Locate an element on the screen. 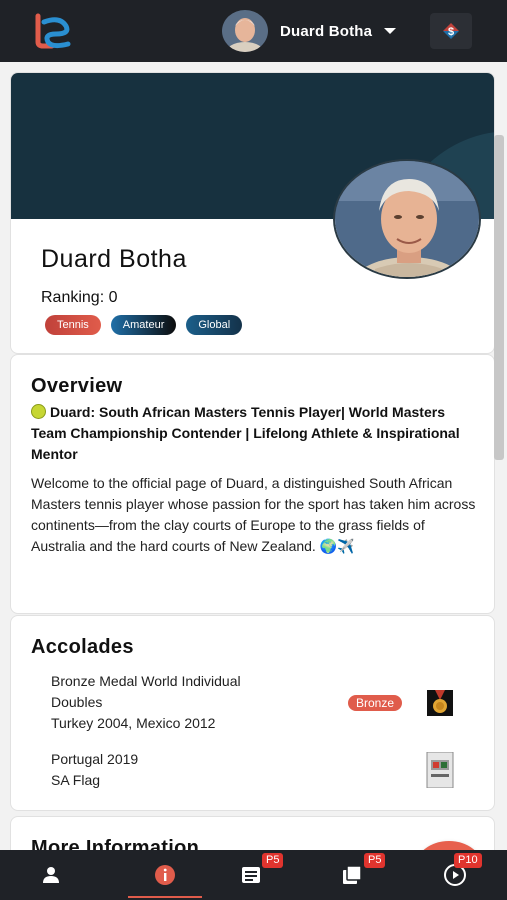  info-icon is located at coordinates (165, 875).